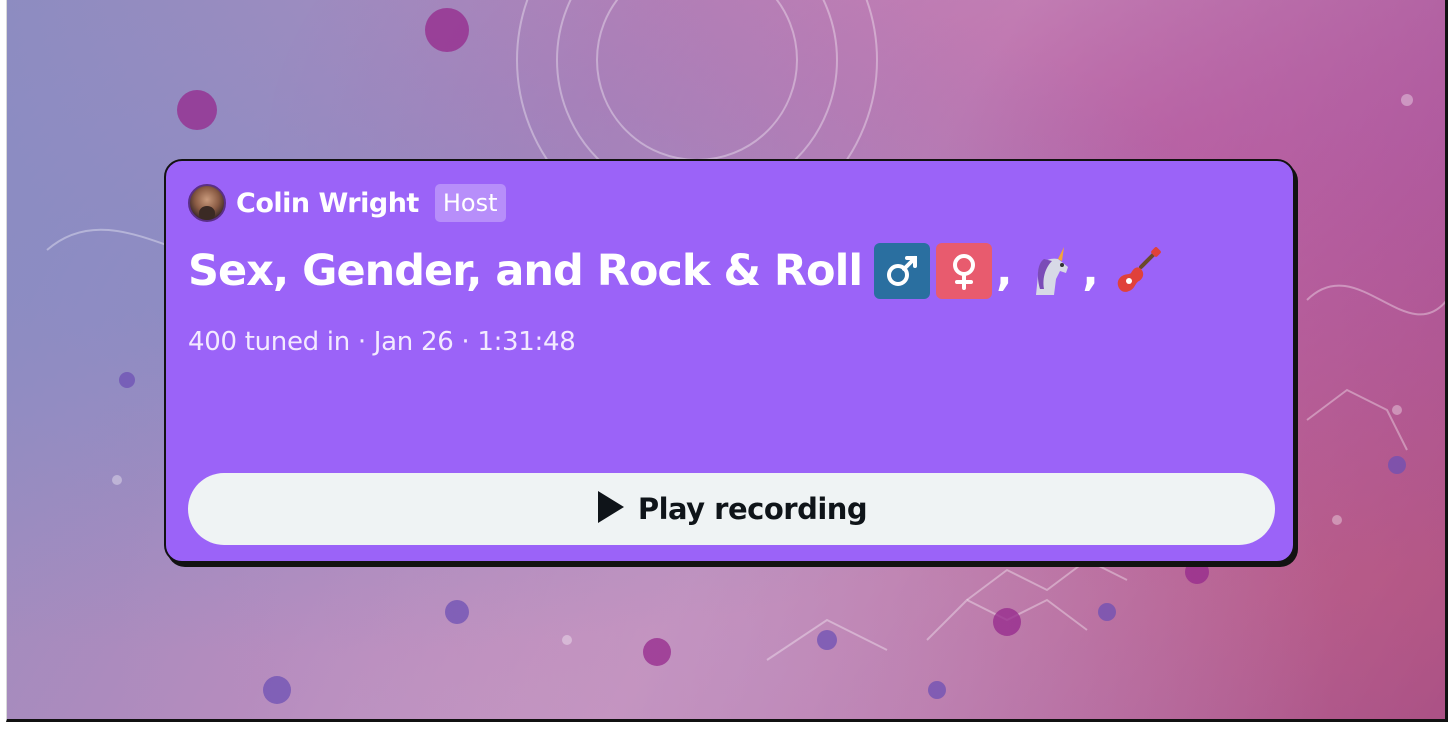 Image resolution: width=1456 pixels, height=735 pixels. Describe the element at coordinates (902, 271) in the screenshot. I see `male-sign-icon` at that location.